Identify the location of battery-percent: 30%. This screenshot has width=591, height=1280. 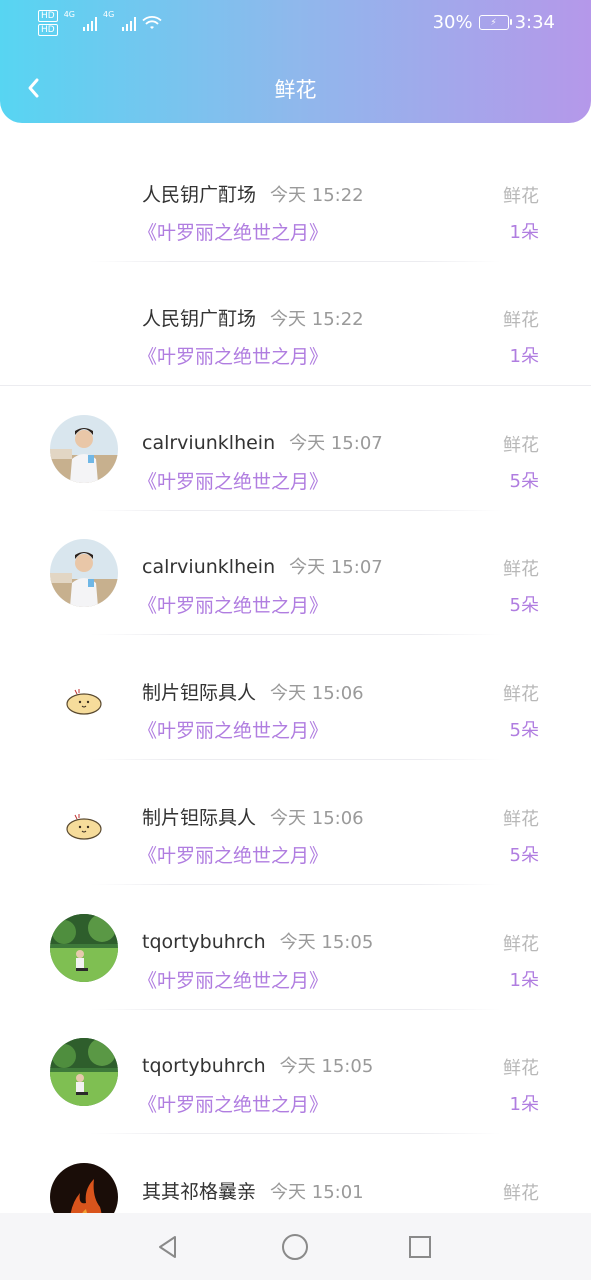
(452, 22).